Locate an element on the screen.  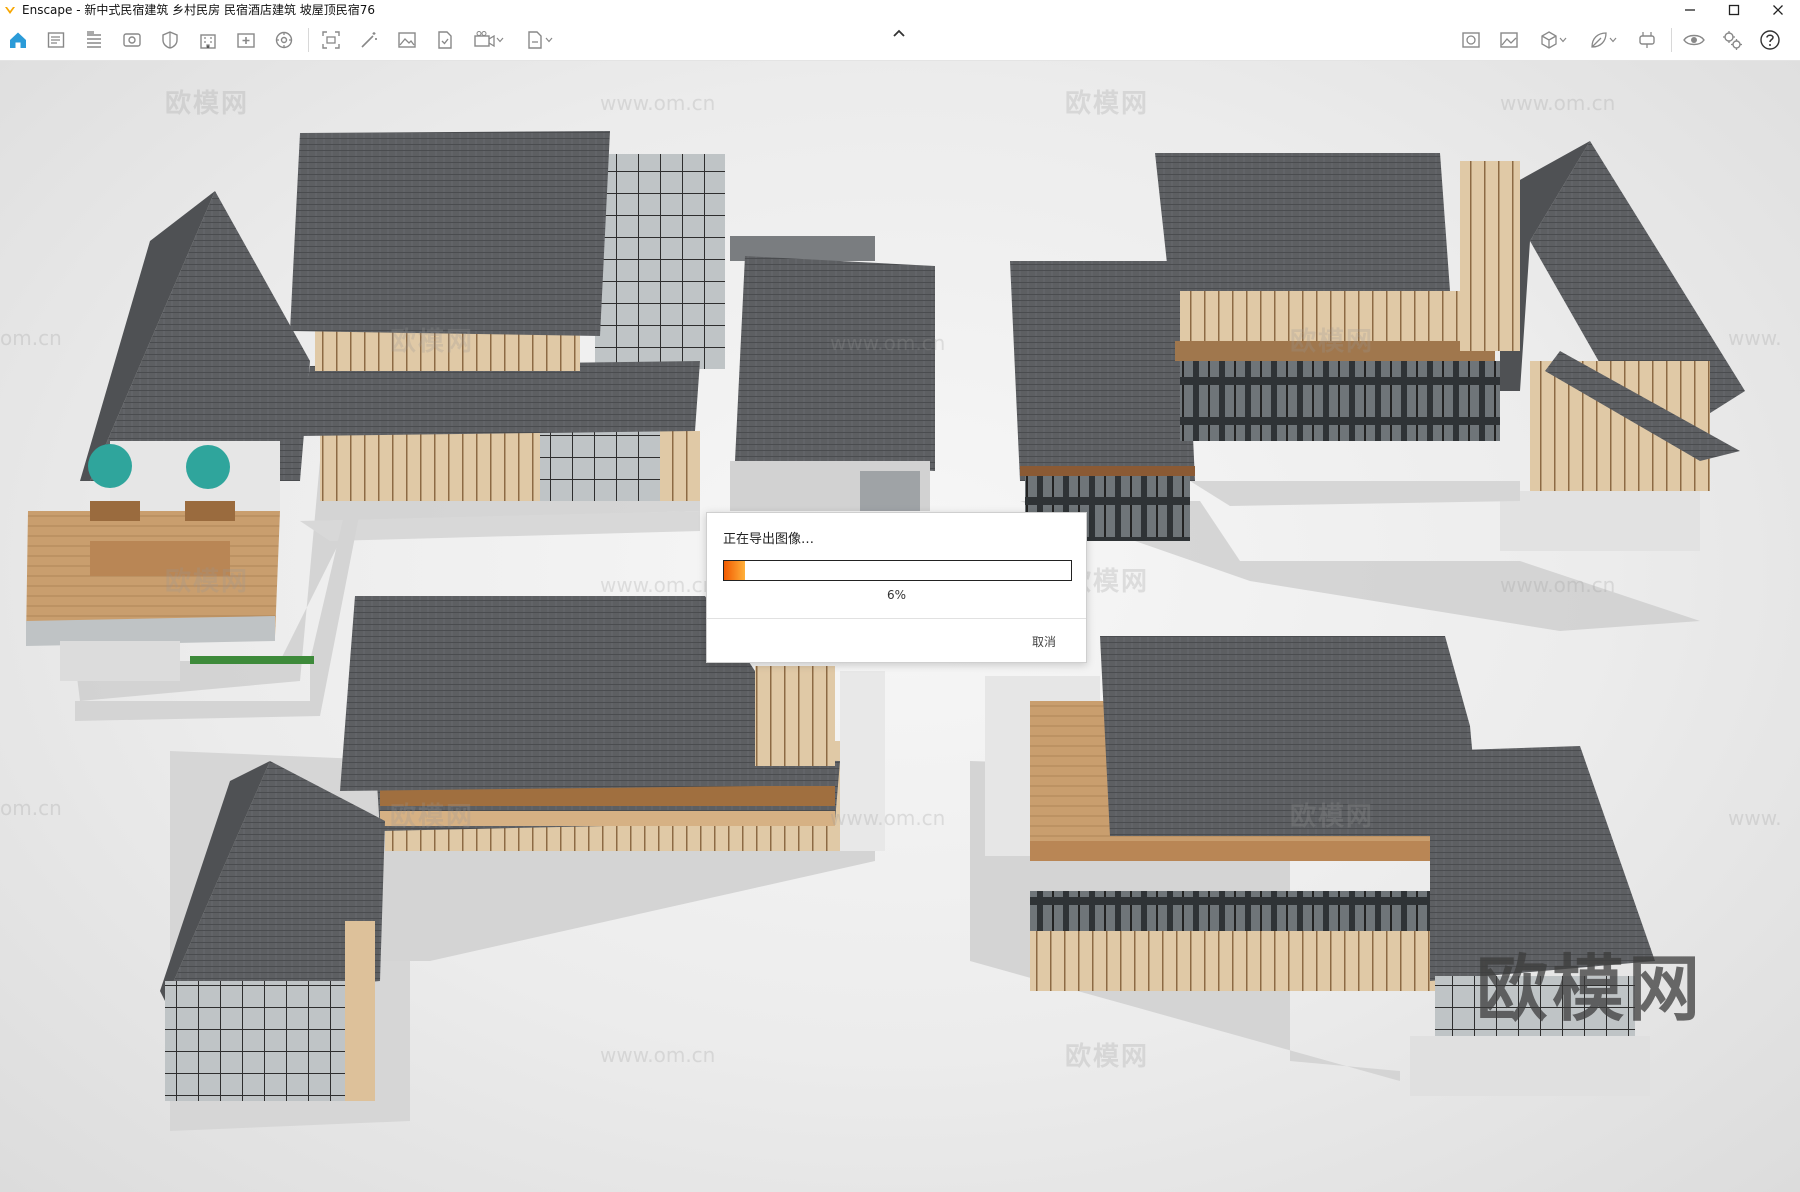
screenshot-icon is located at coordinates (331, 40).